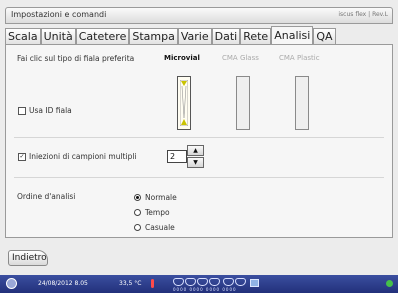 The height and width of the screenshot is (293, 398). I want to click on vial-microvial, so click(184, 103).